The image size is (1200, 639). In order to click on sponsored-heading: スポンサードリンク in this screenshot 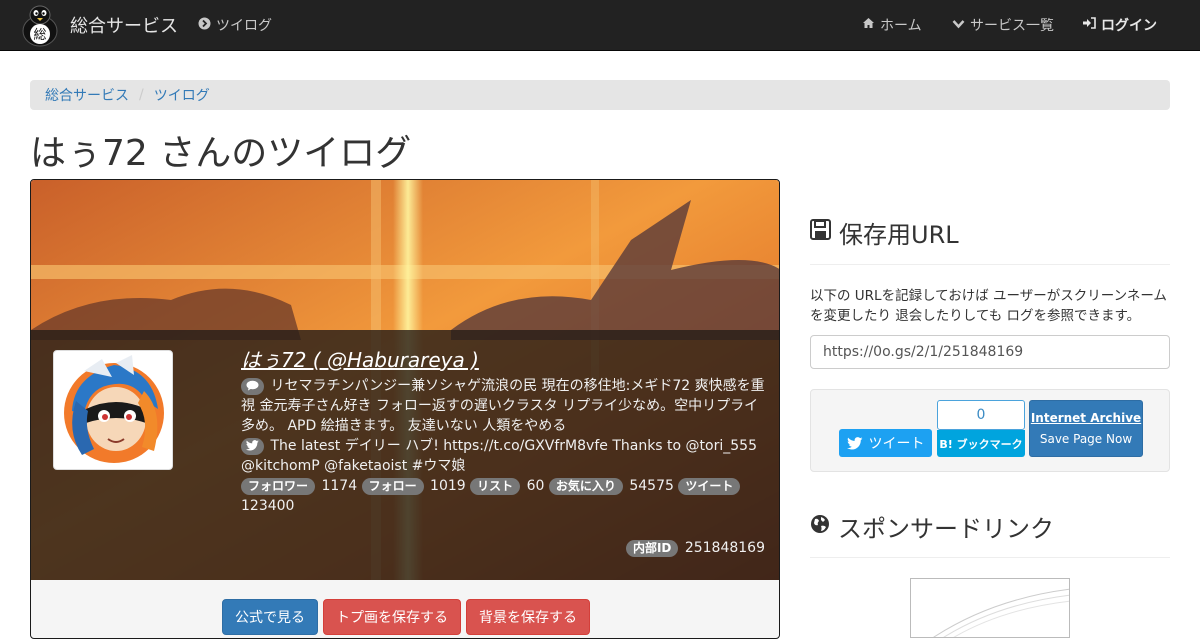, I will do `click(932, 526)`.